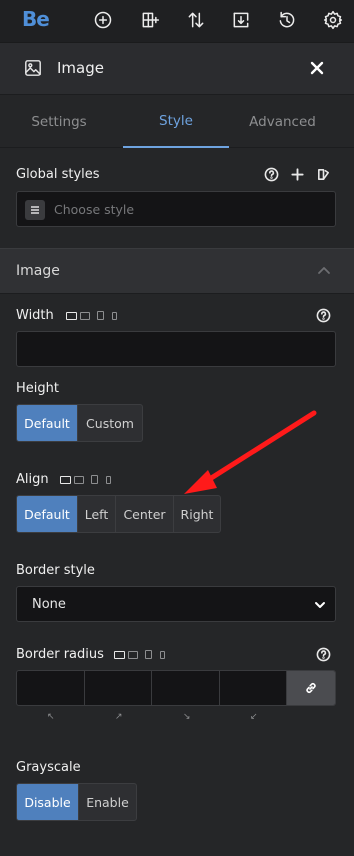 The height and width of the screenshot is (856, 354). I want to click on grayscale-toggle: Disable Enable, so click(76, 802).